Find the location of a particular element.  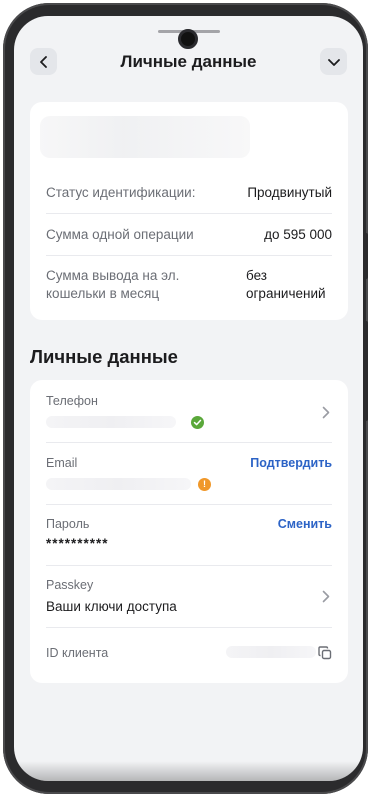

operation-limit-label: Сумма одной операции is located at coordinates (120, 234).